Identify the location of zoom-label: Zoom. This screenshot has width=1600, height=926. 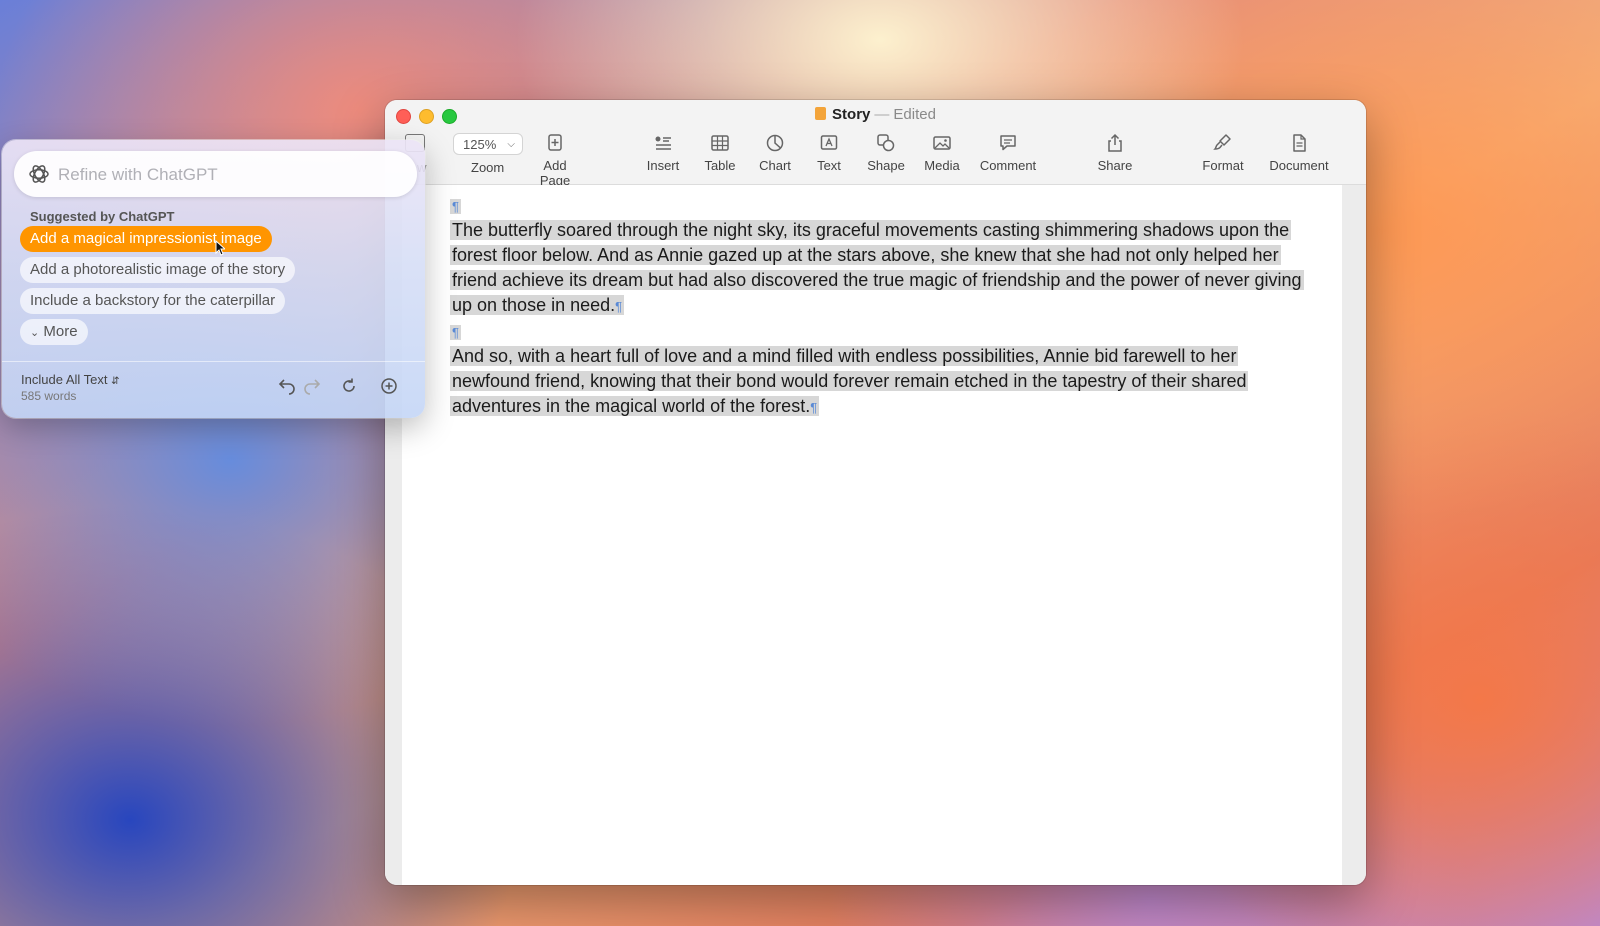
(488, 167).